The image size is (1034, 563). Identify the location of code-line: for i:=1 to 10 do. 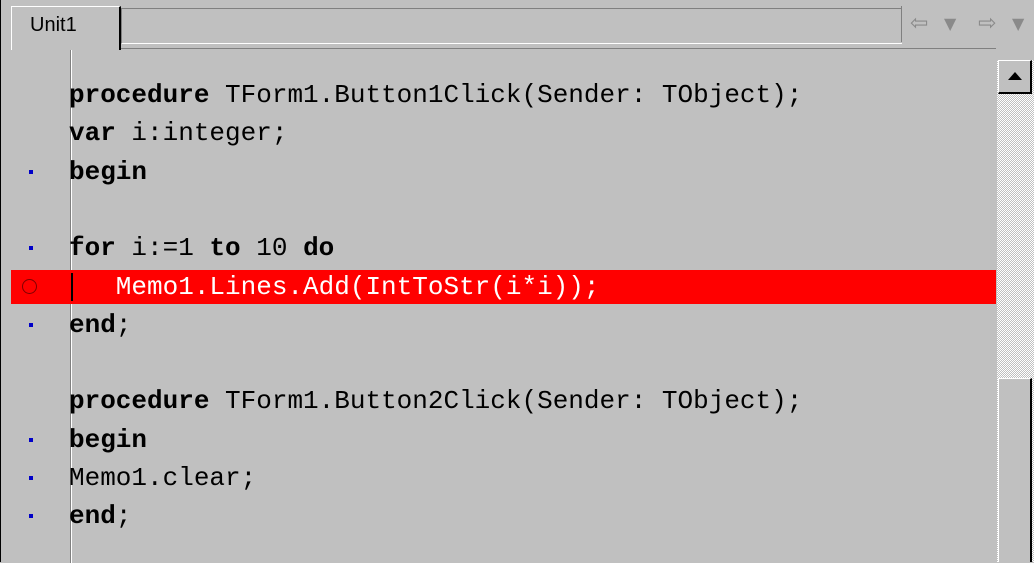
(503, 248).